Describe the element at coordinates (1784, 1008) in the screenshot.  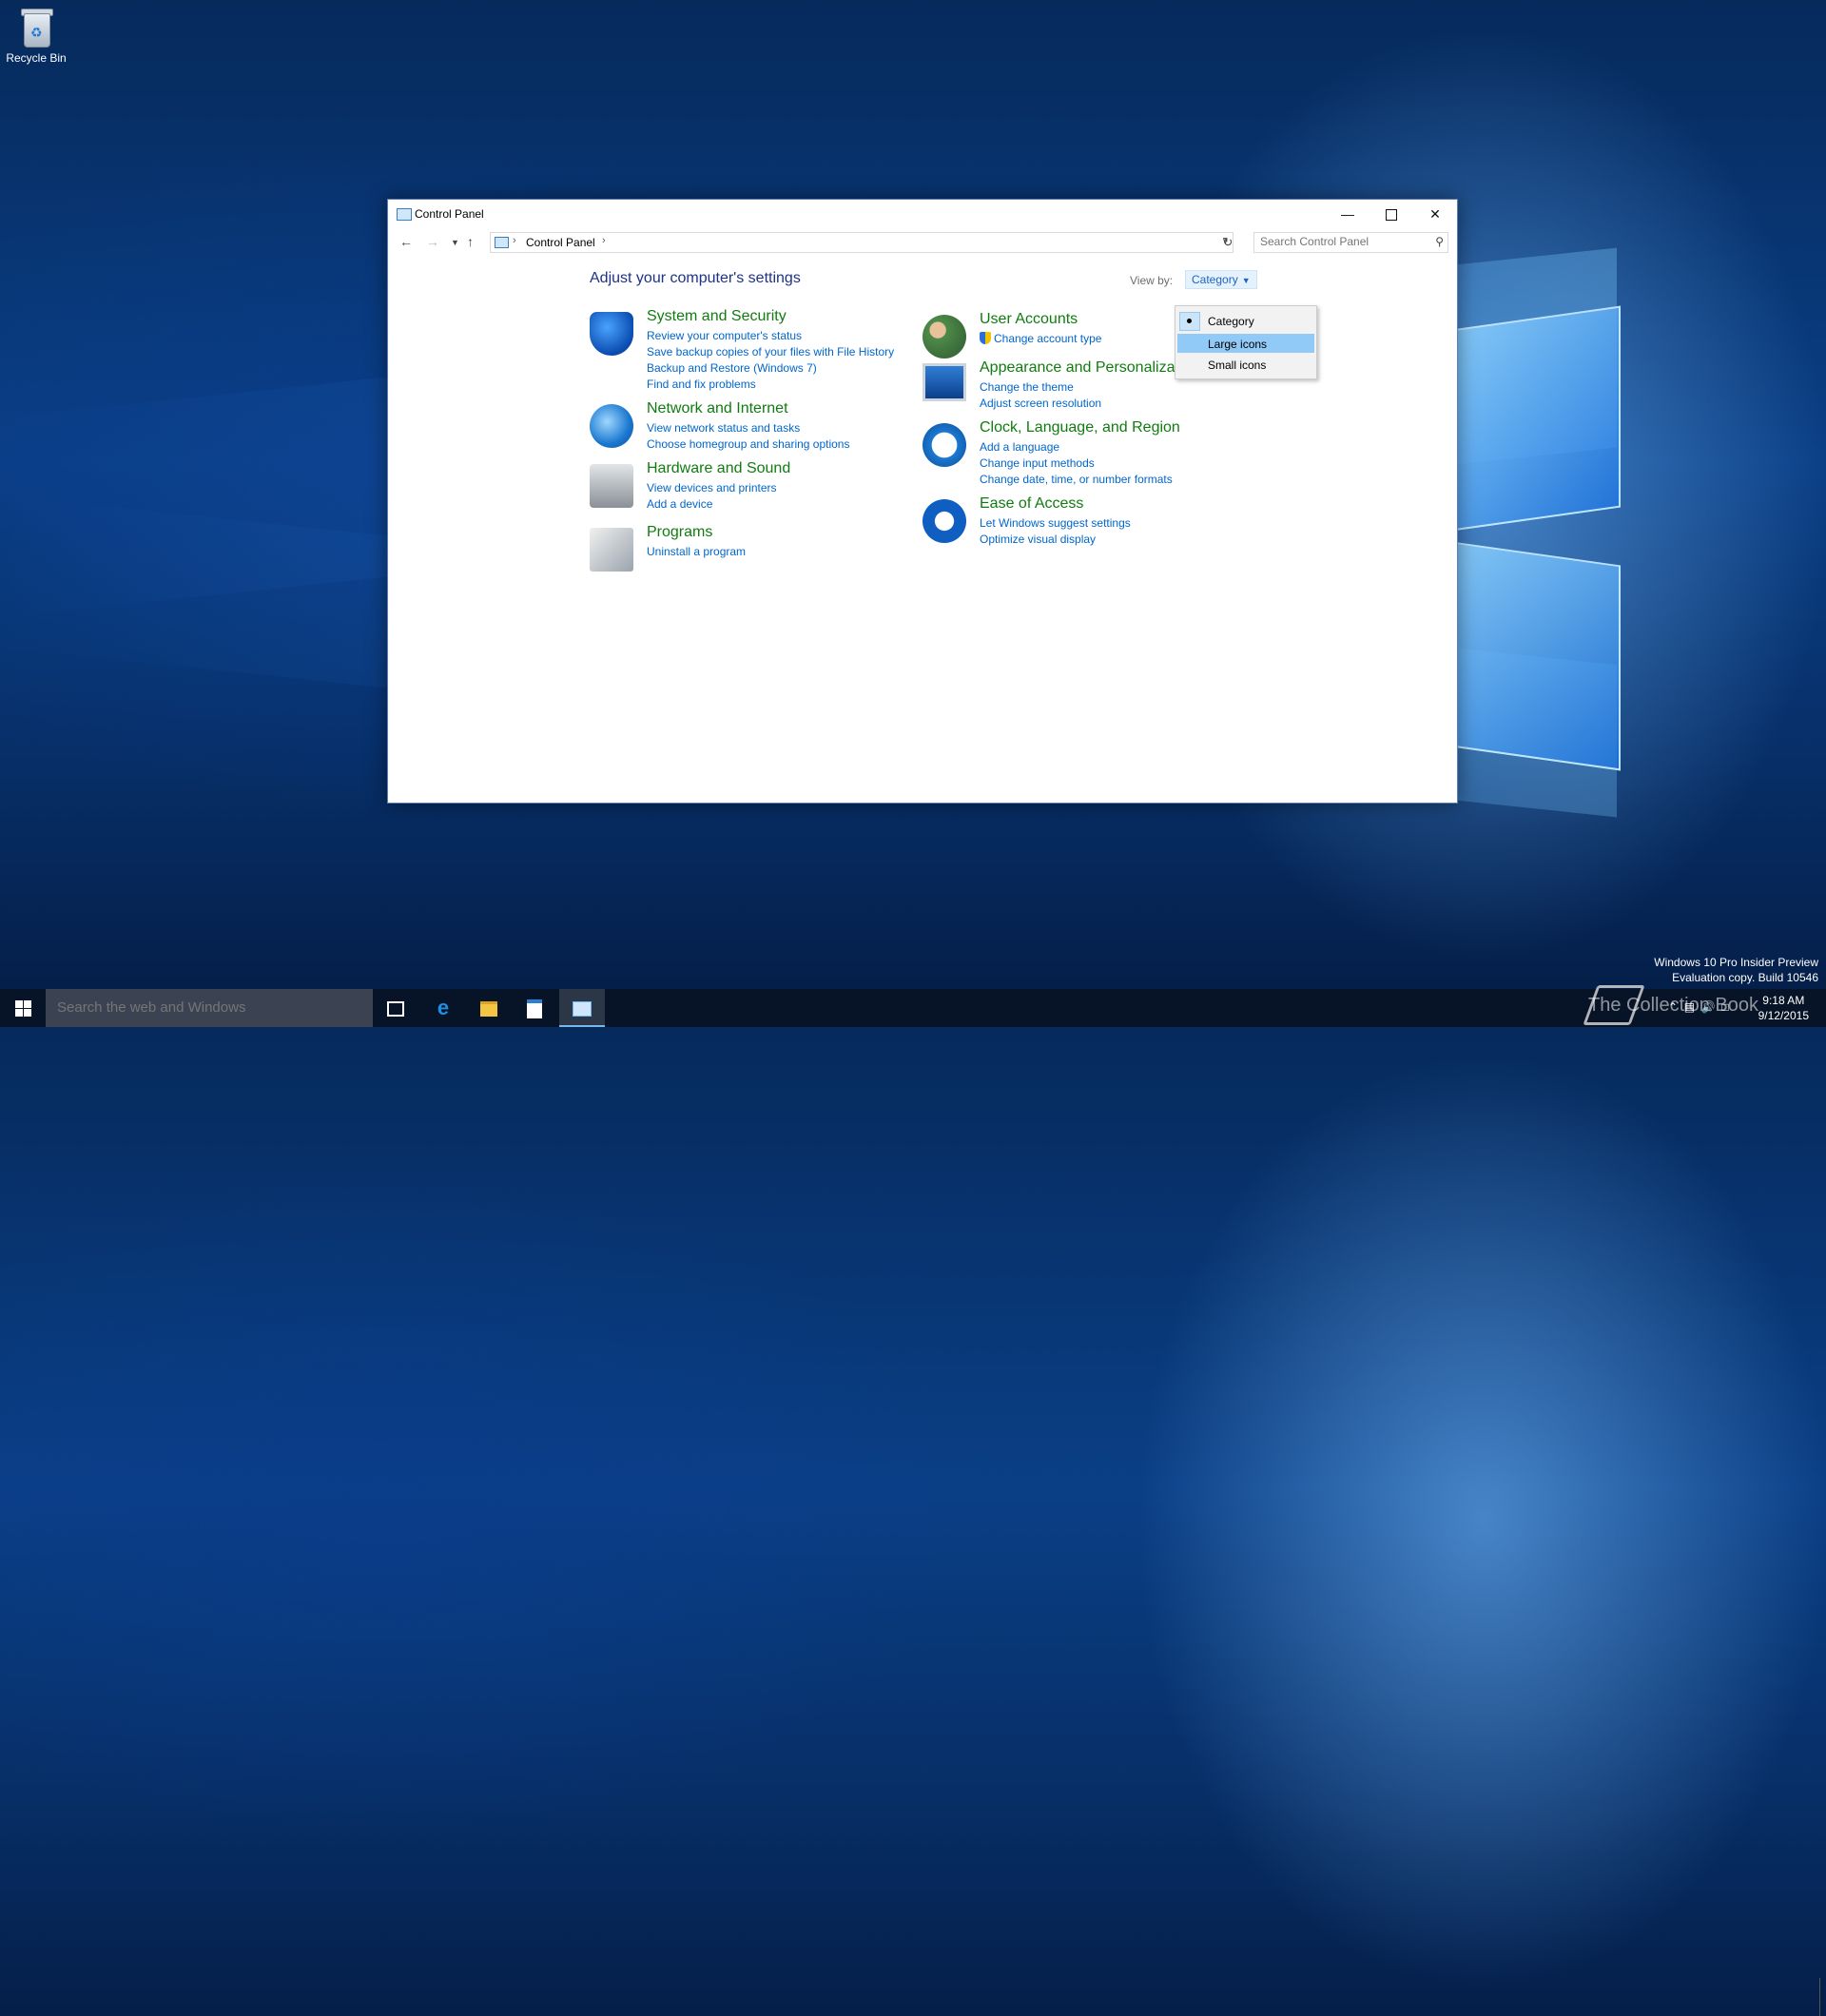
I see `taskbar-clock: 9:18 AM 9/12/2015` at that location.